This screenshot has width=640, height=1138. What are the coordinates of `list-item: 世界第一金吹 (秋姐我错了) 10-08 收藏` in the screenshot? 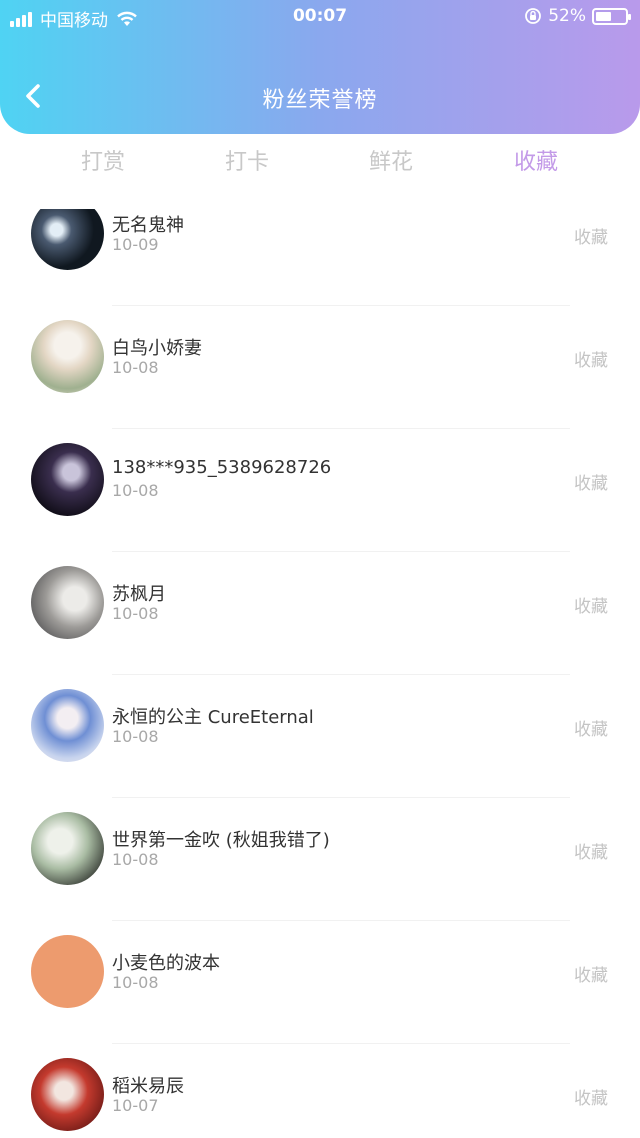 It's located at (320, 859).